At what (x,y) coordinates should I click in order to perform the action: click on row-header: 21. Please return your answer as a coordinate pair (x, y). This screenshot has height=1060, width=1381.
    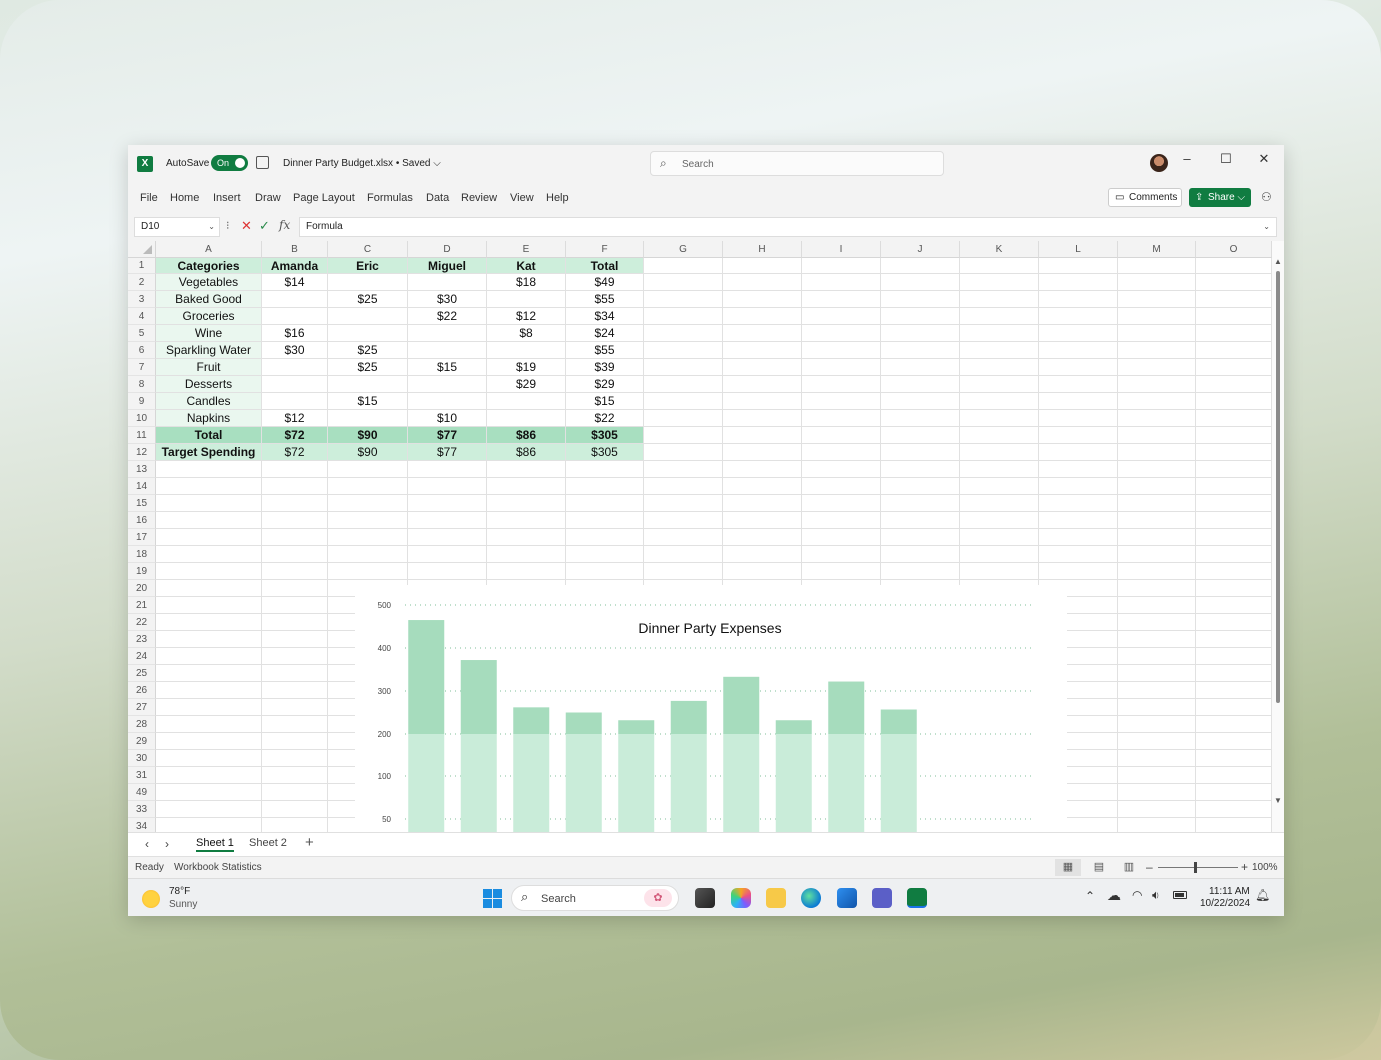
    Looking at the image, I should click on (142, 605).